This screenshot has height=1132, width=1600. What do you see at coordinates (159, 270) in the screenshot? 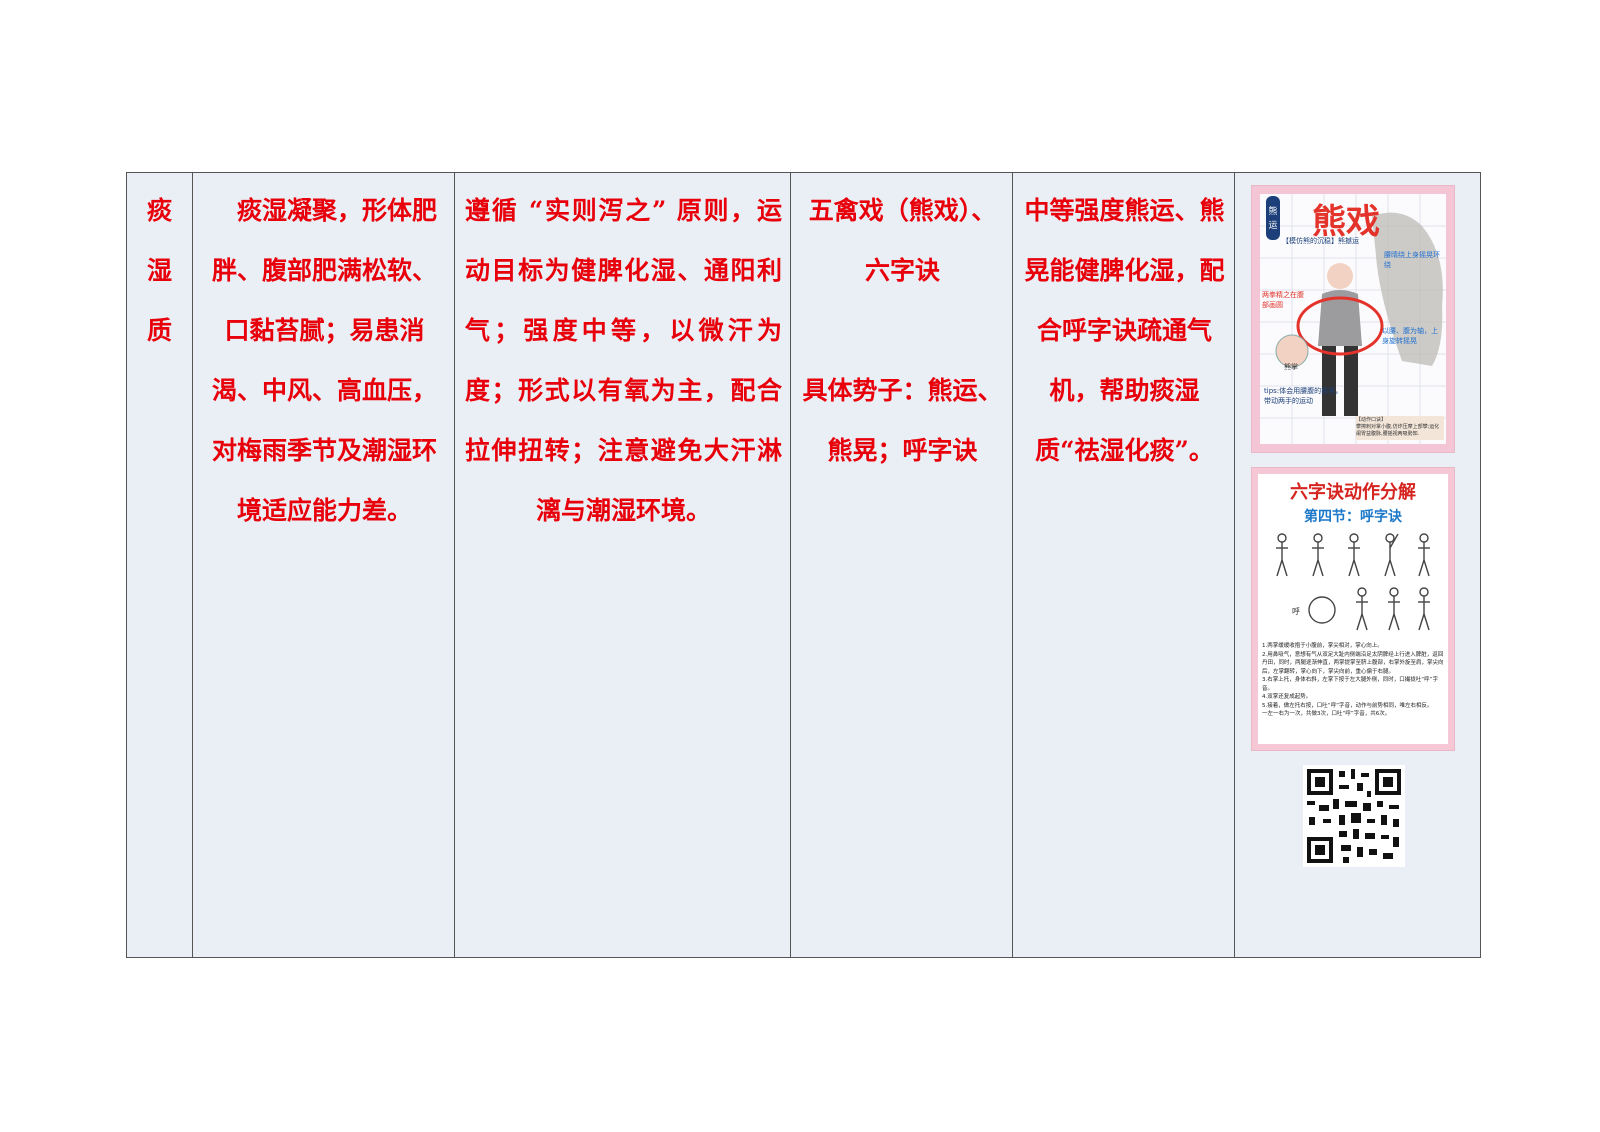
I see `type-char: 湿` at bounding box center [159, 270].